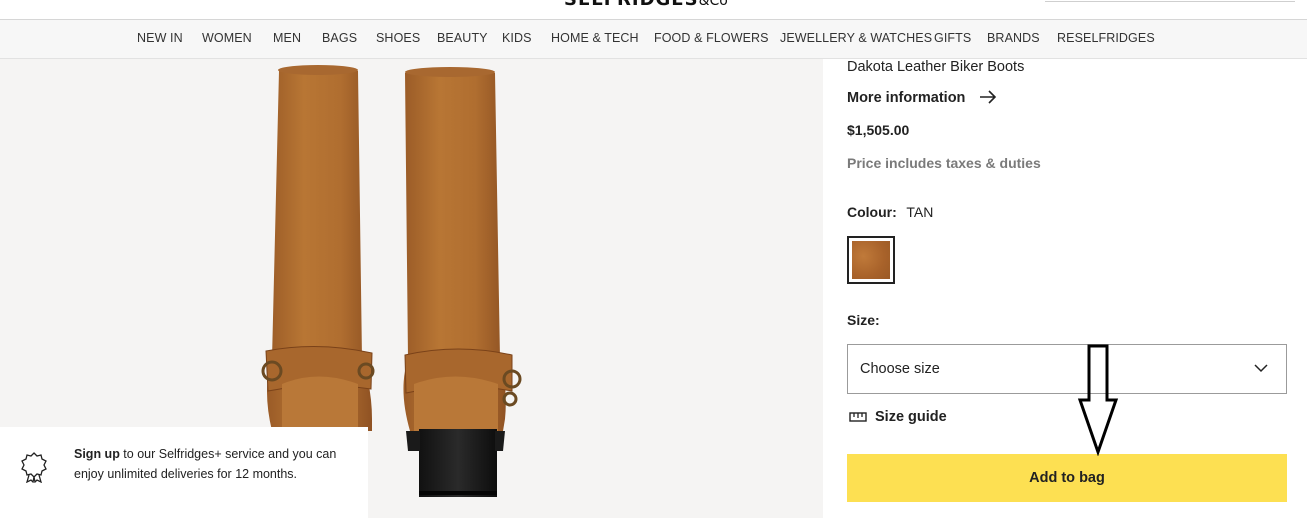 The height and width of the screenshot is (518, 1307). I want to click on product-title: Dakota Leather Biker Boots, so click(936, 67).